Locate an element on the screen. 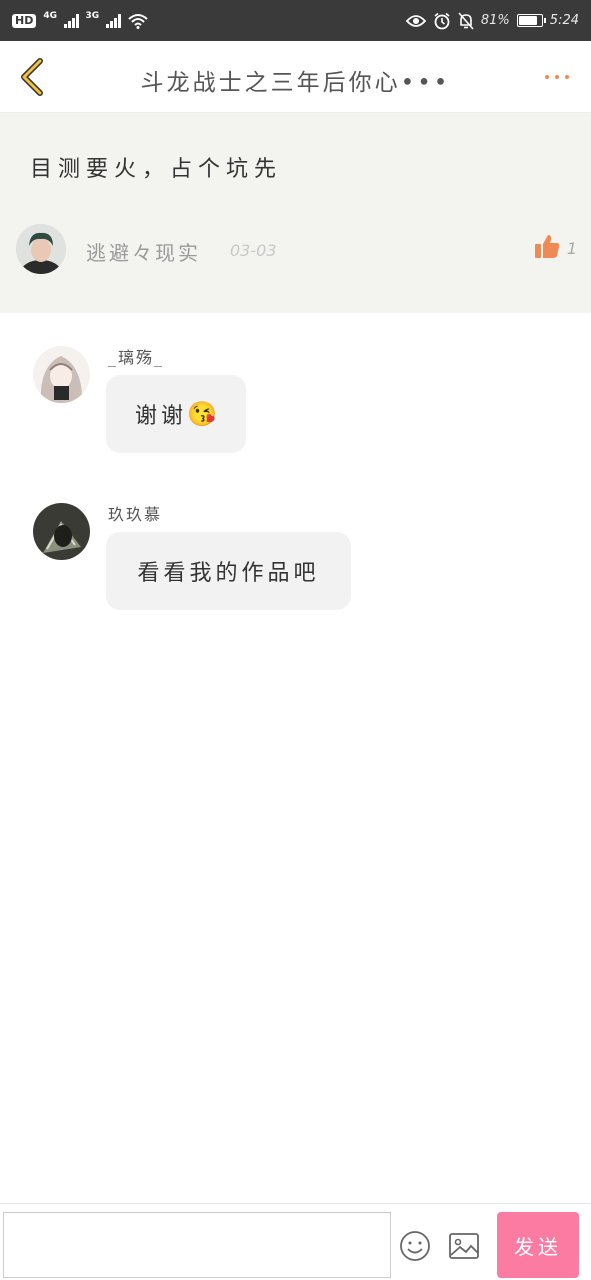 The width and height of the screenshot is (591, 1280). emoji-button is located at coordinates (415, 1246).